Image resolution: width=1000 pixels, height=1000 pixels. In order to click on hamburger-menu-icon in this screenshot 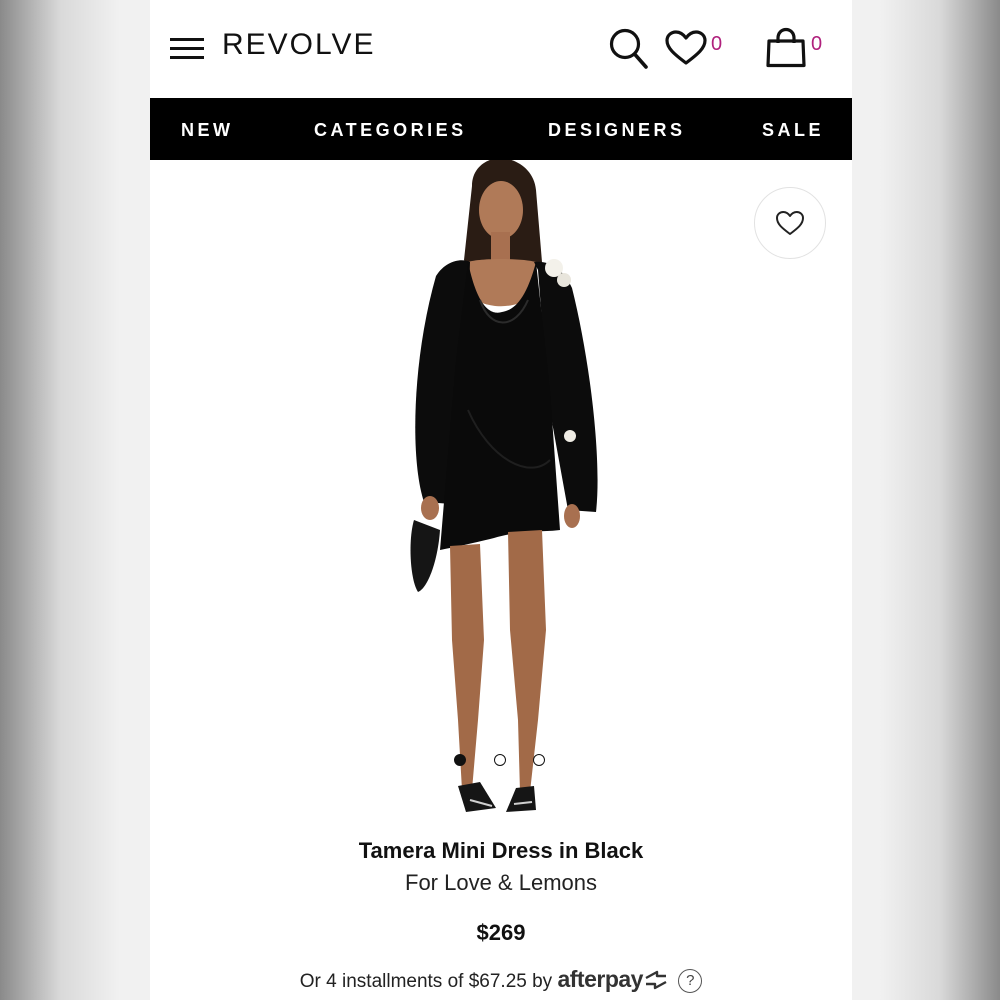, I will do `click(187, 49)`.